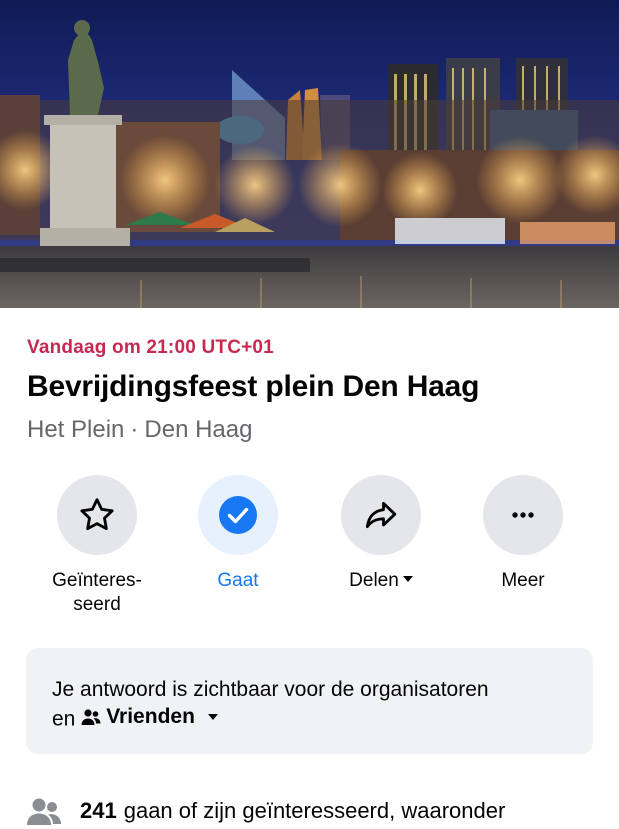 This screenshot has height=829, width=619. I want to click on event-location: Het Plein · Den Haag, so click(139, 430).